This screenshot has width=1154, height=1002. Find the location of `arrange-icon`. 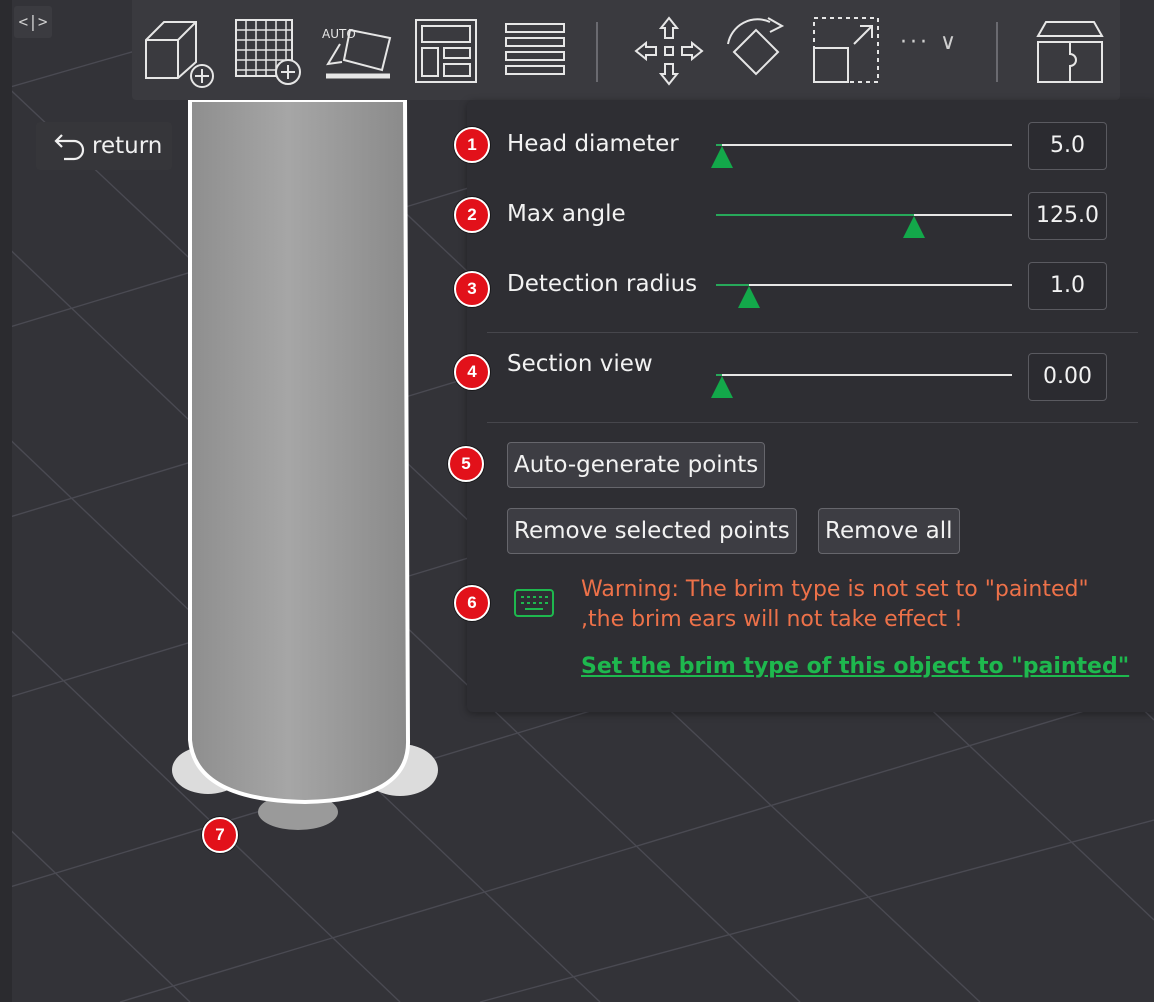

arrange-icon is located at coordinates (447, 51).